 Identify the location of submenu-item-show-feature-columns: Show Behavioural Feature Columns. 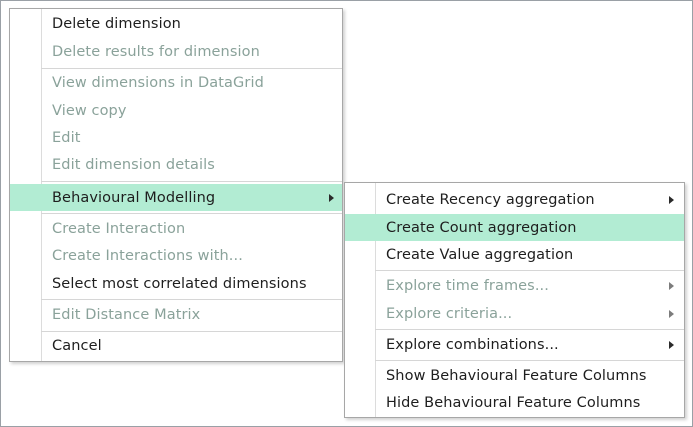
(514, 375).